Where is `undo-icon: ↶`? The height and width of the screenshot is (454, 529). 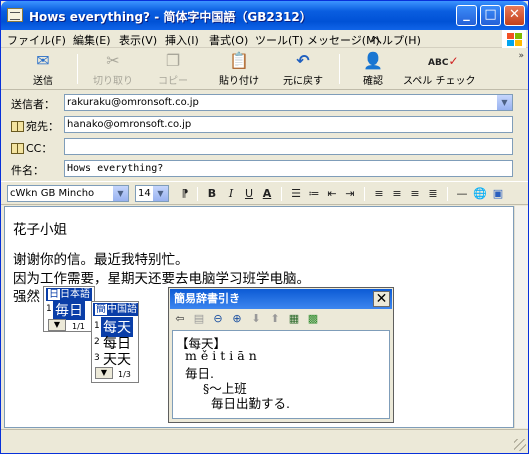
undo-icon: ↶ is located at coordinates (303, 60).